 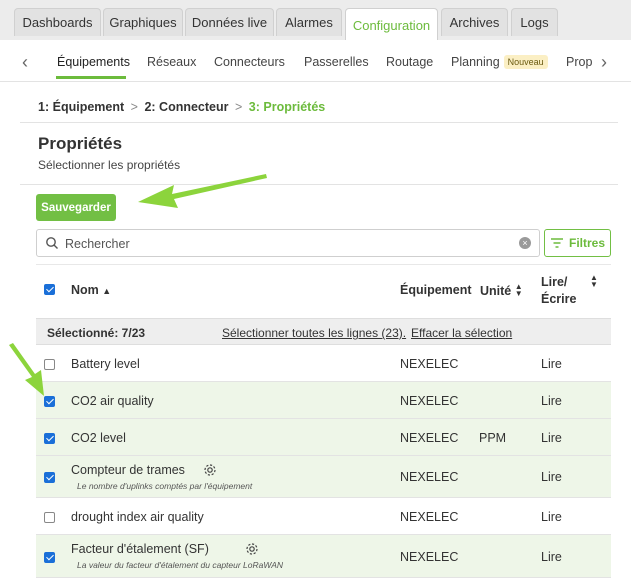 I want to click on property-name: CO2 level, so click(x=98, y=438).